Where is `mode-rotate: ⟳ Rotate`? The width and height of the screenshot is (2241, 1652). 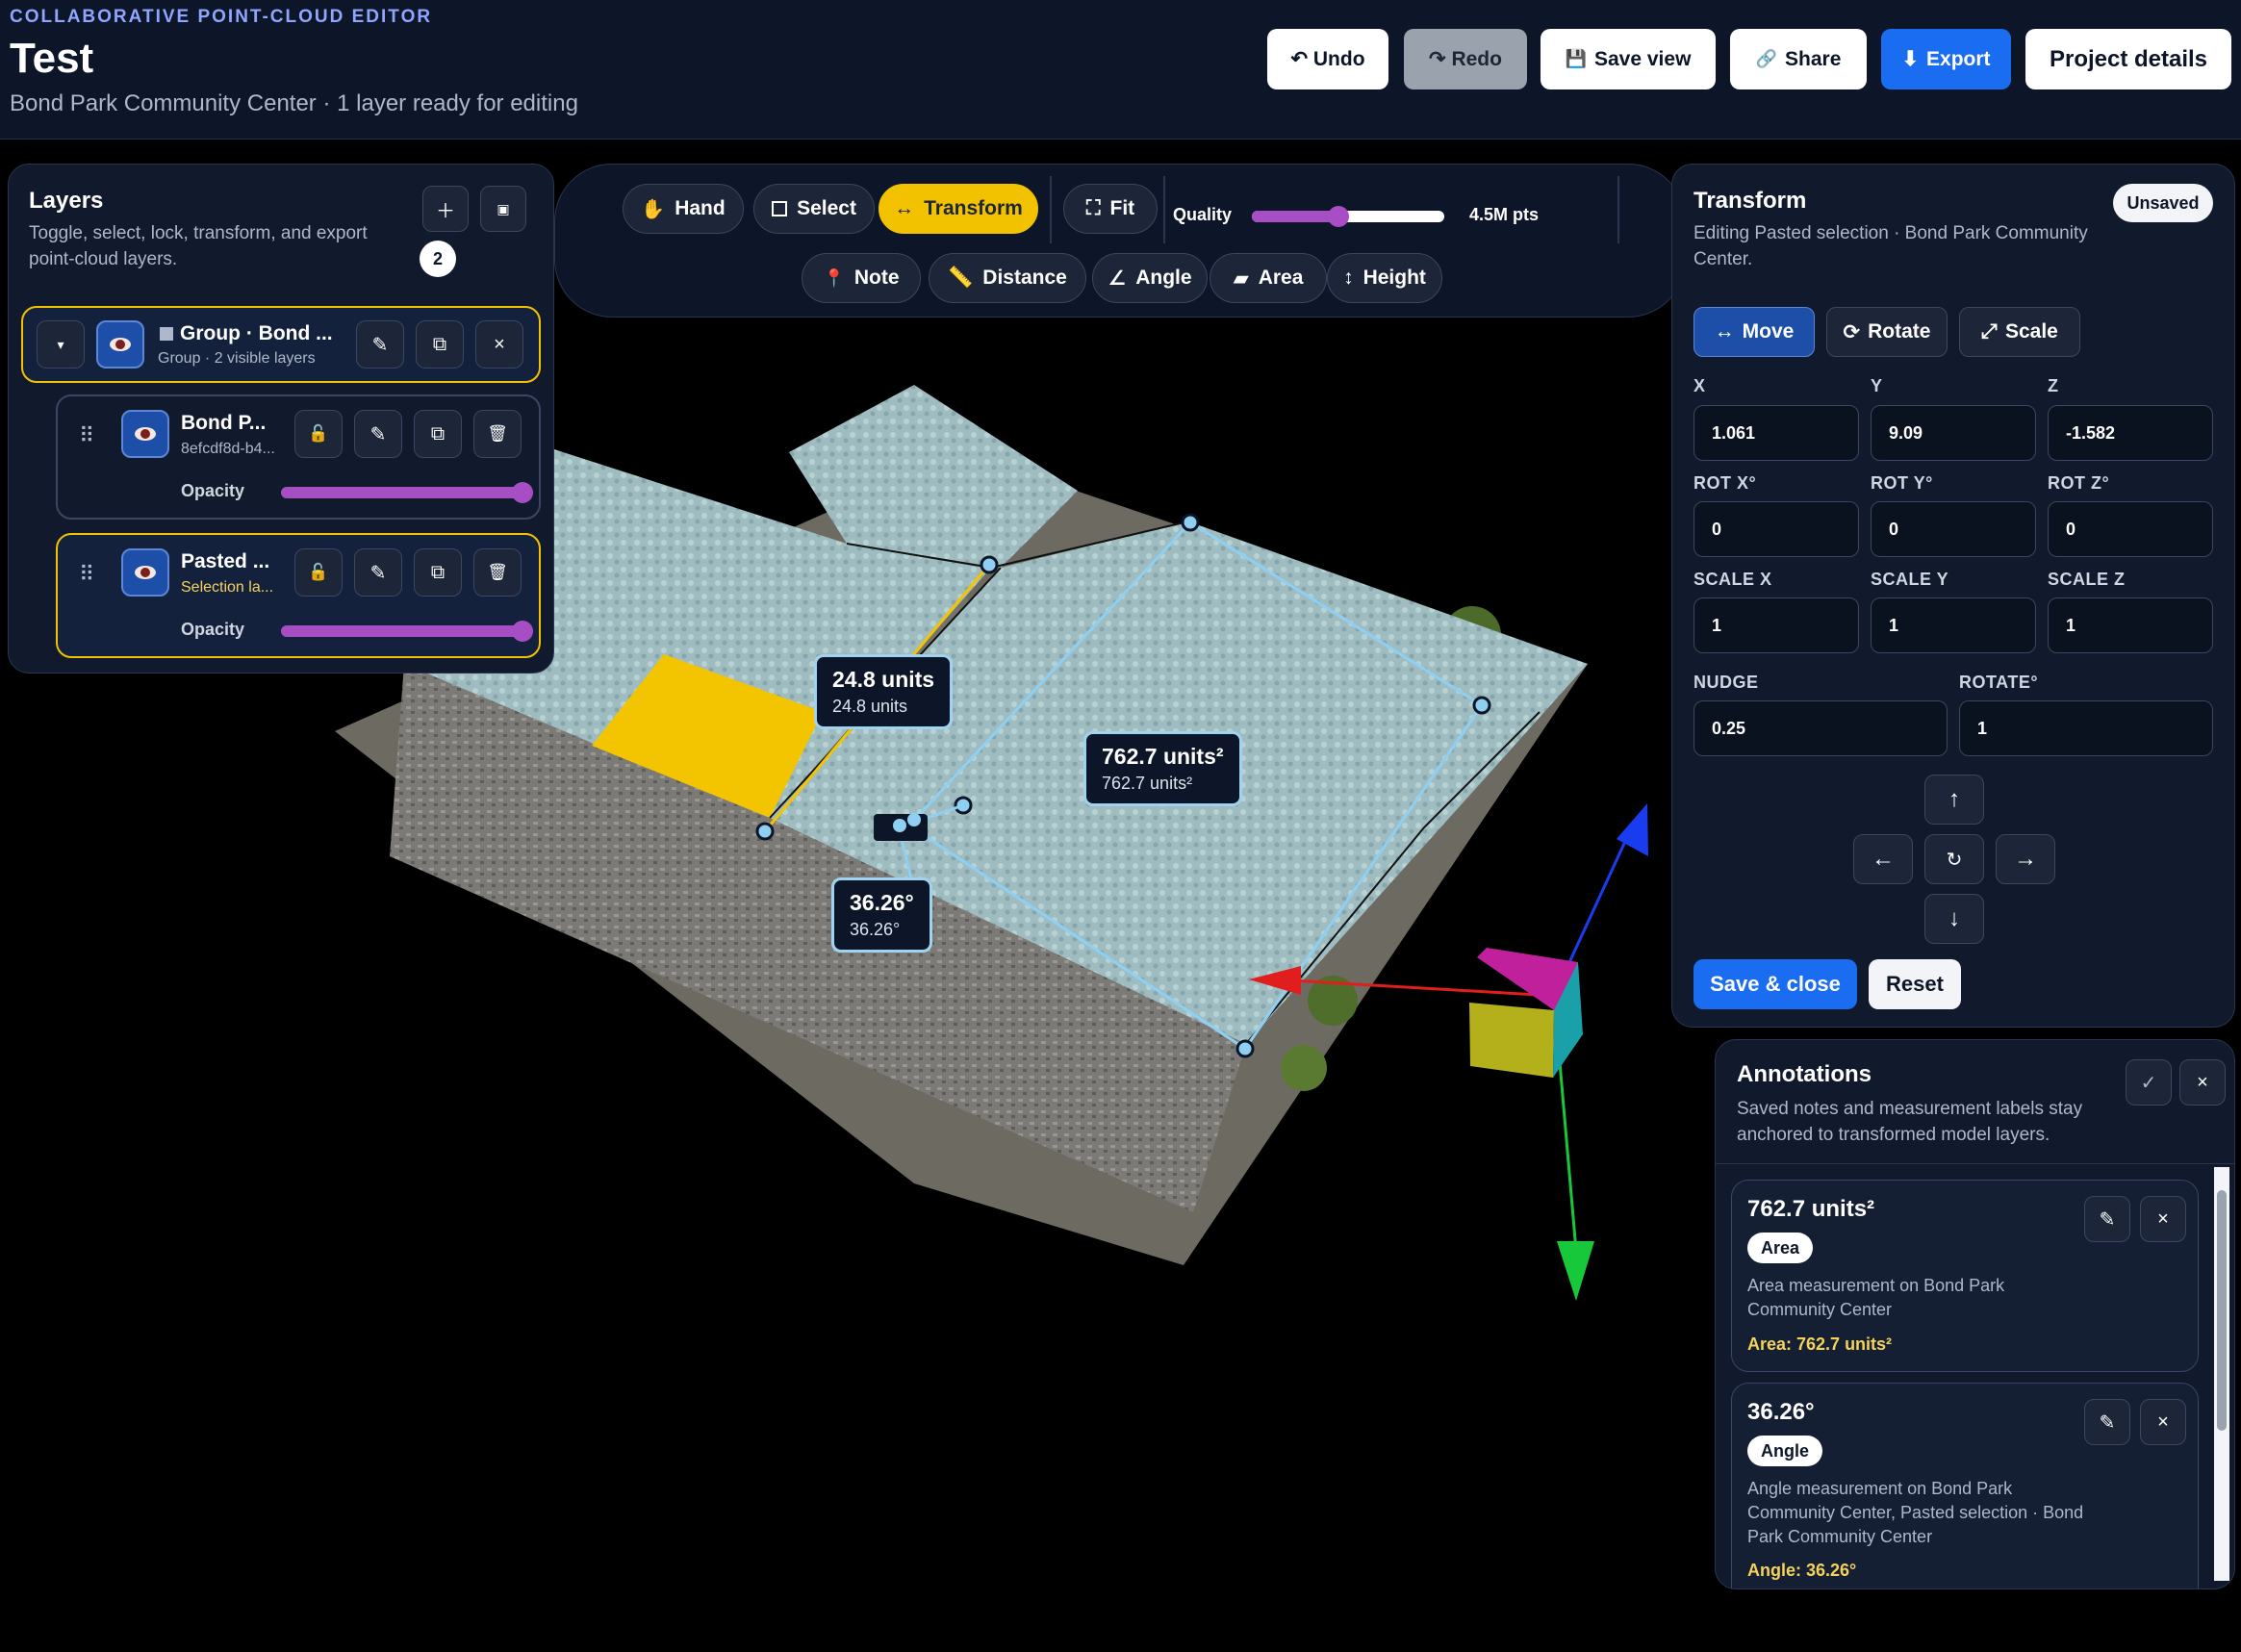
mode-rotate: ⟳ Rotate is located at coordinates (1887, 332).